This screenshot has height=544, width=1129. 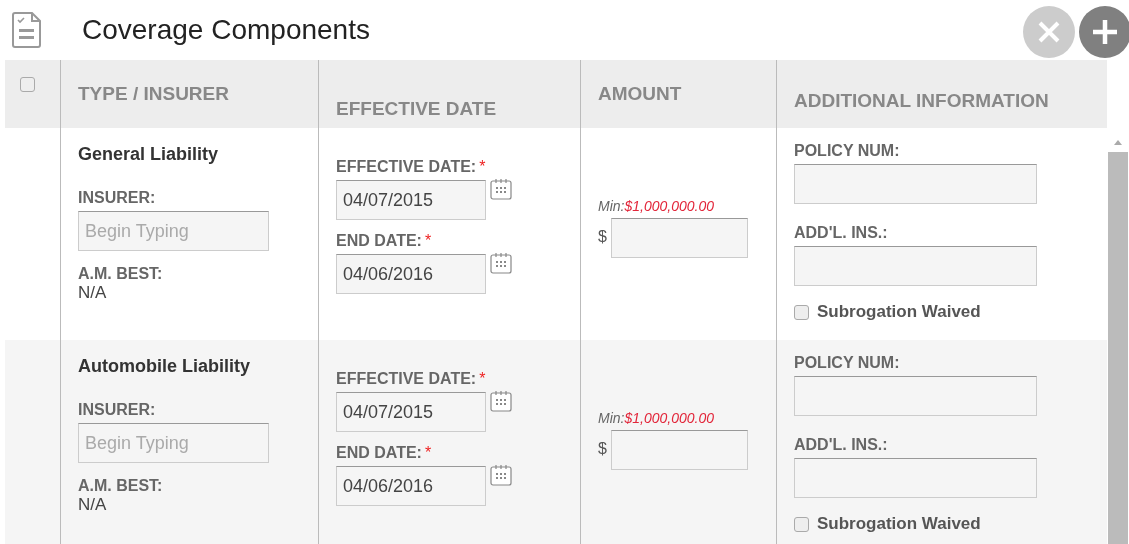 I want to click on add-button, so click(x=1104, y=32).